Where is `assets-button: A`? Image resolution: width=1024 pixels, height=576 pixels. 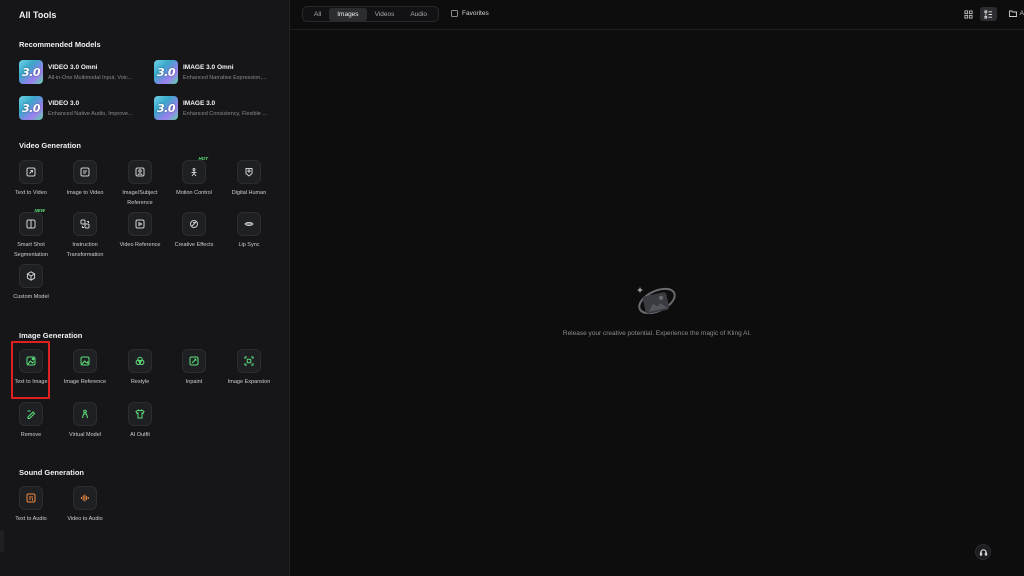
assets-button: A is located at coordinates (1016, 13).